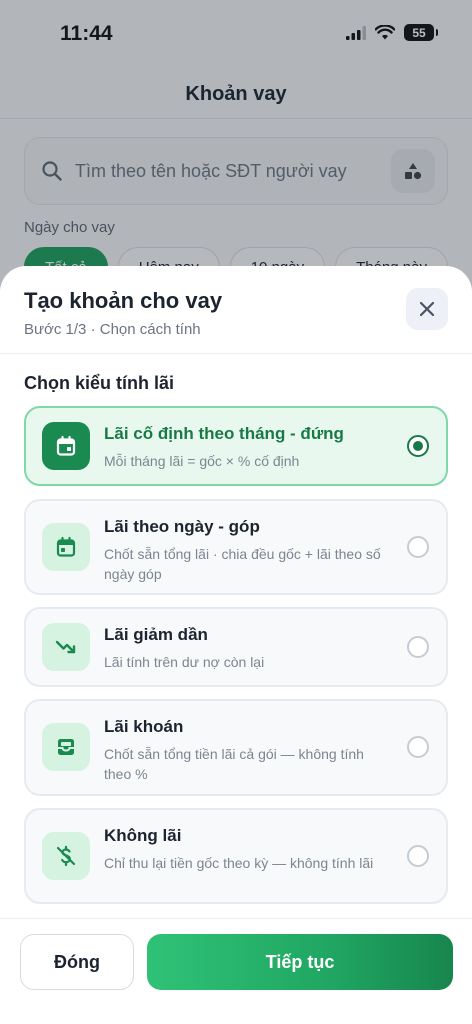  What do you see at coordinates (300, 962) in the screenshot?
I see `continue-button: Tiếp tục` at bounding box center [300, 962].